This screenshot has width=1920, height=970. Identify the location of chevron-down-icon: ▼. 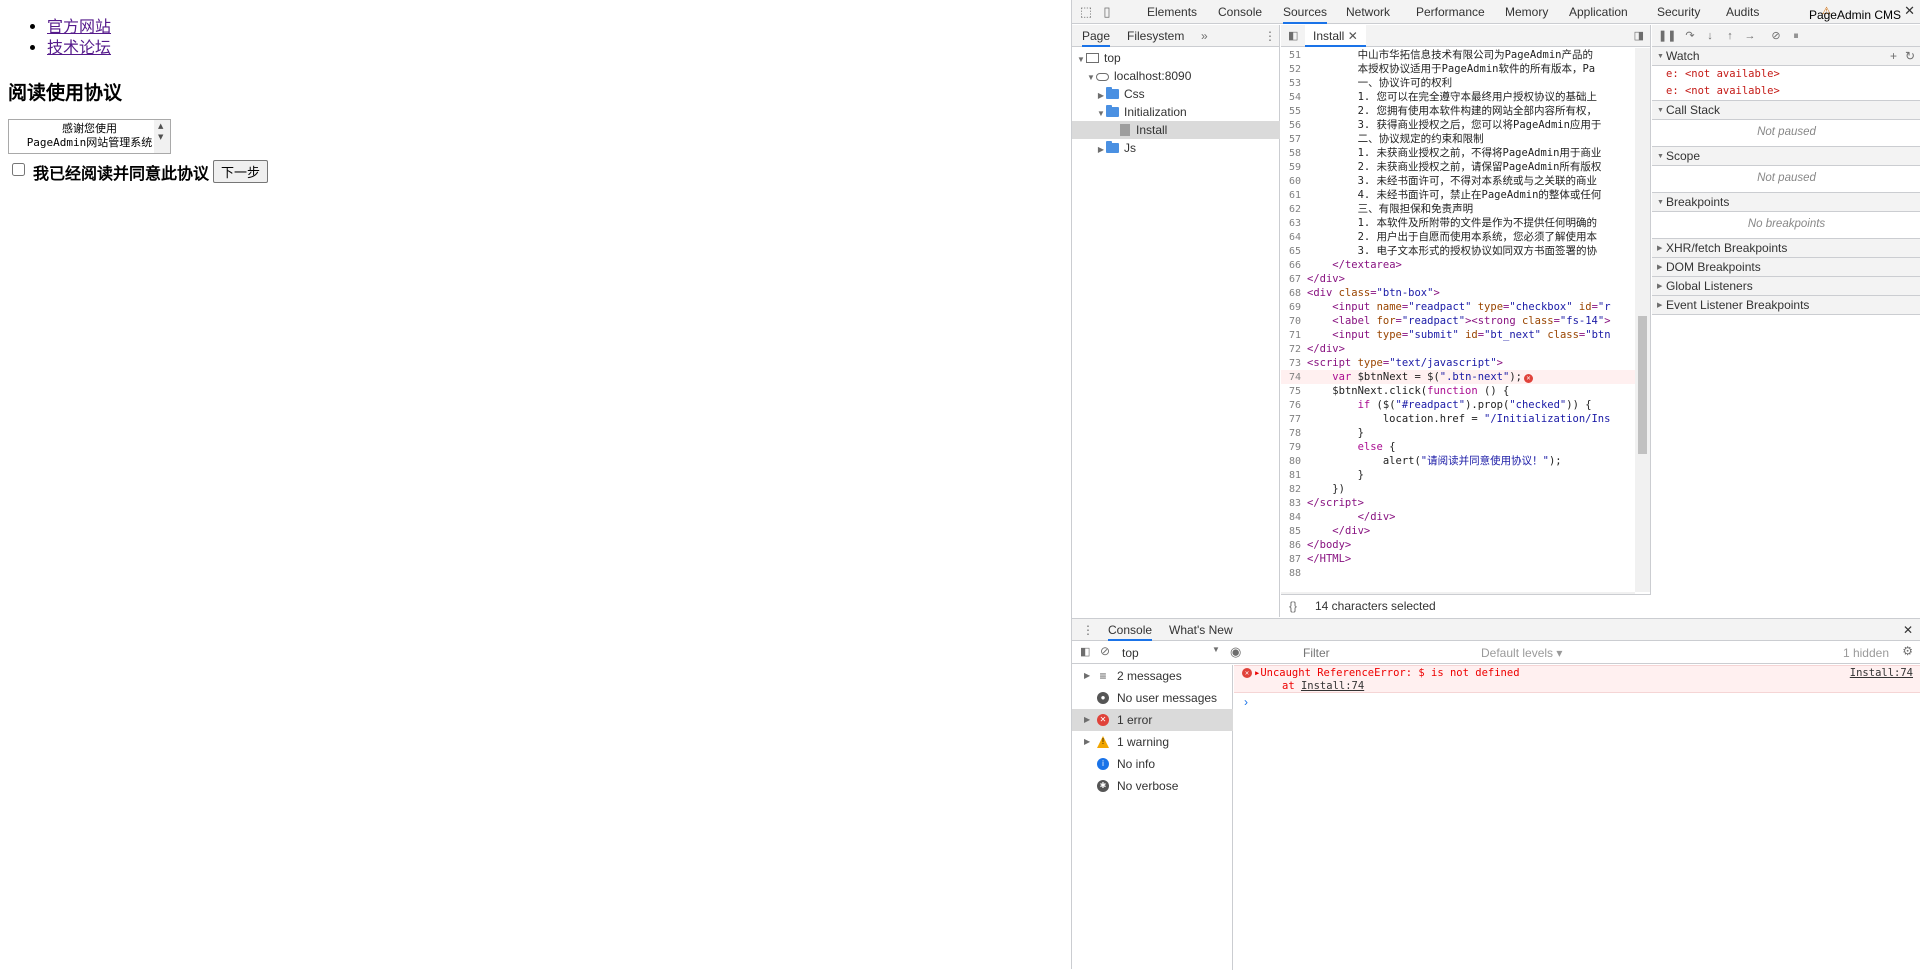
(1216, 649).